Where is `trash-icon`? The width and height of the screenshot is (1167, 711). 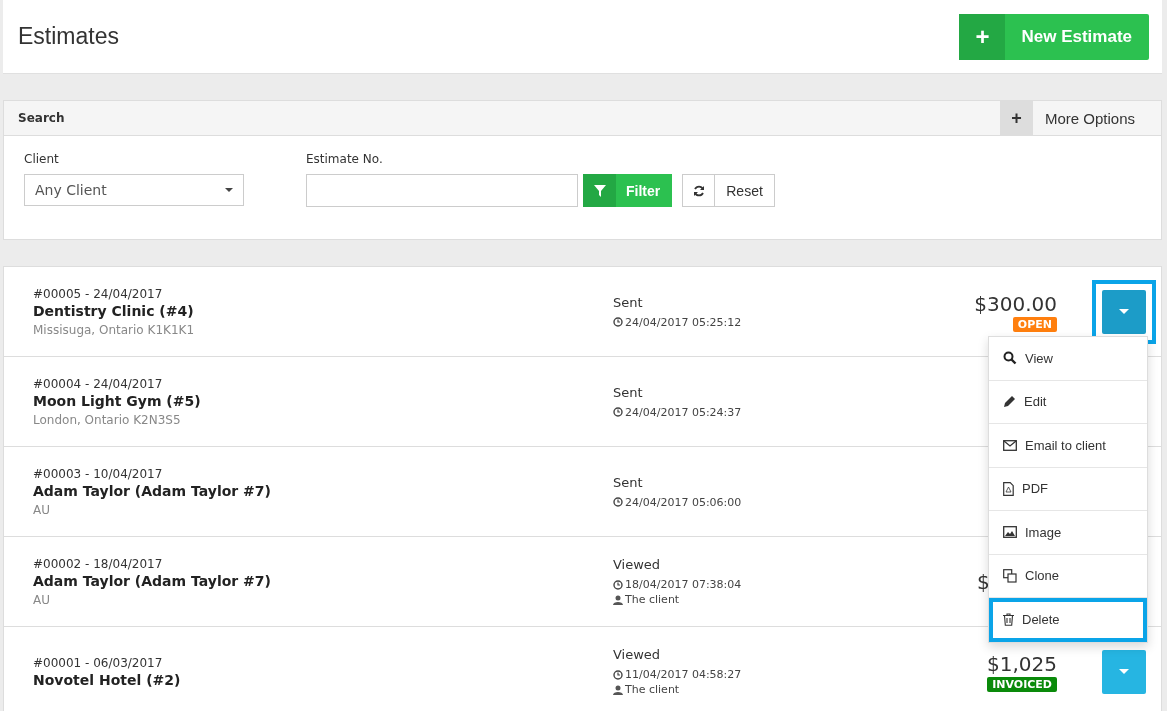
trash-icon is located at coordinates (1008, 619).